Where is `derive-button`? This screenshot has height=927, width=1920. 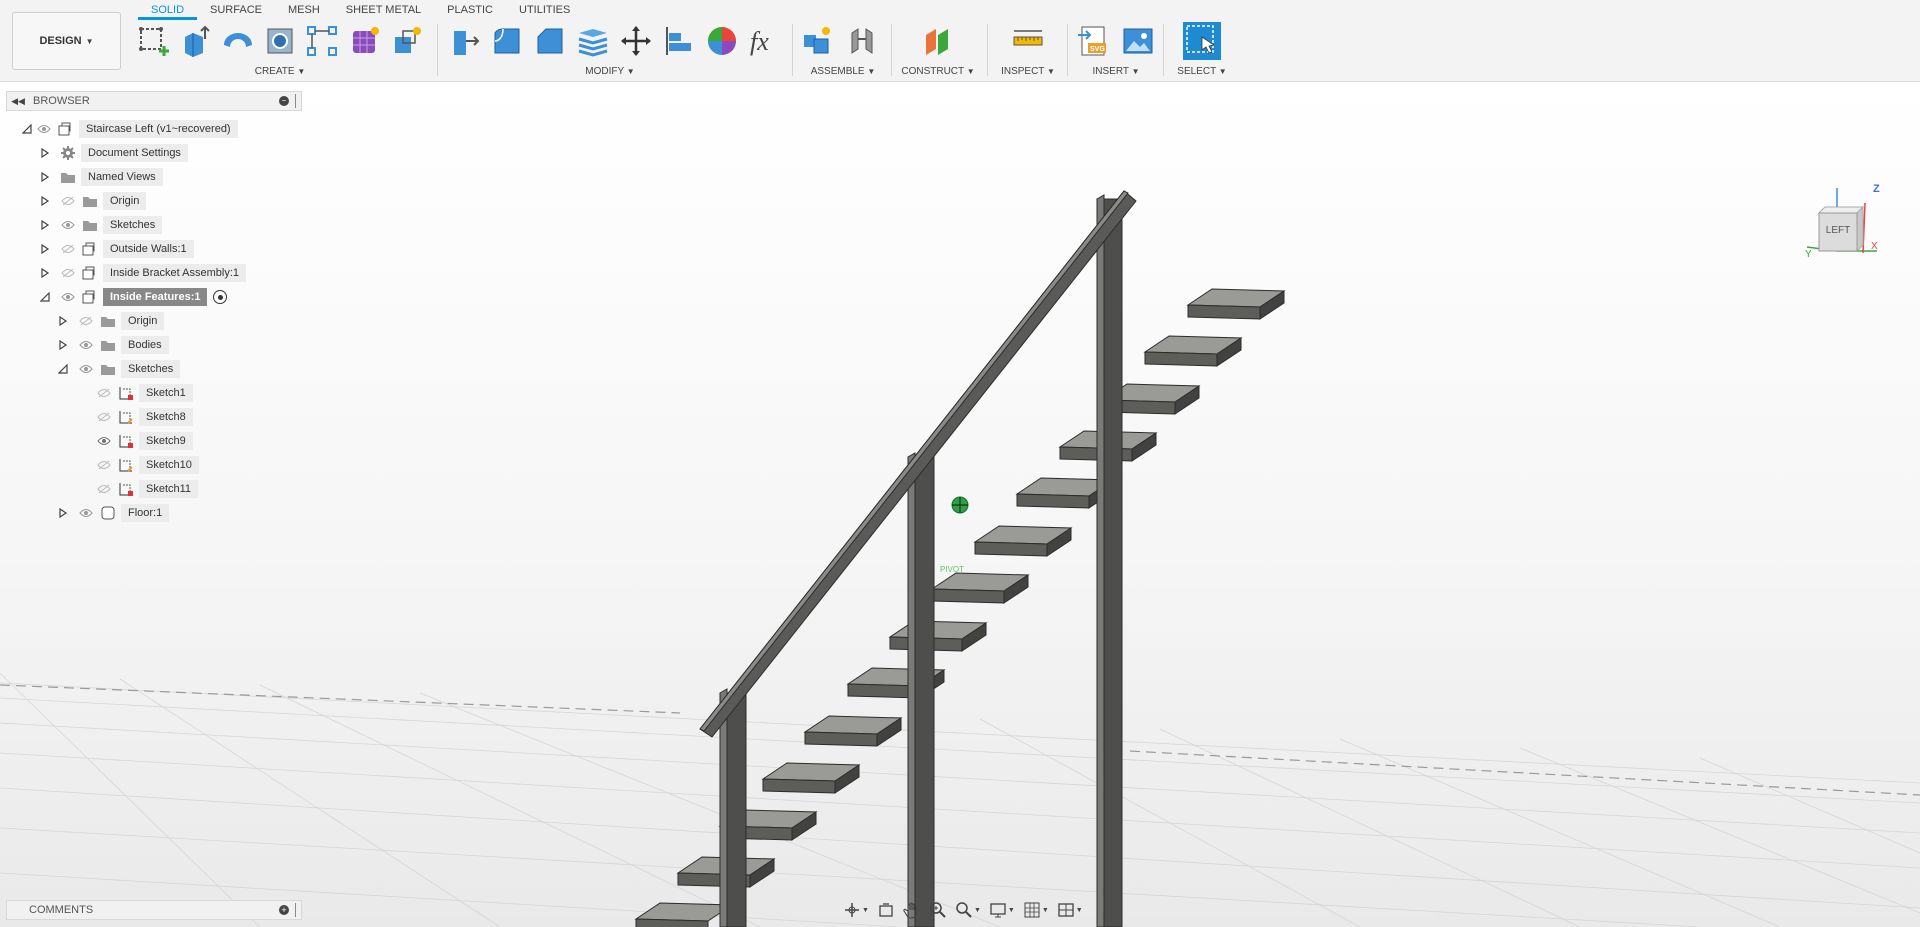
derive-button is located at coordinates (407, 41).